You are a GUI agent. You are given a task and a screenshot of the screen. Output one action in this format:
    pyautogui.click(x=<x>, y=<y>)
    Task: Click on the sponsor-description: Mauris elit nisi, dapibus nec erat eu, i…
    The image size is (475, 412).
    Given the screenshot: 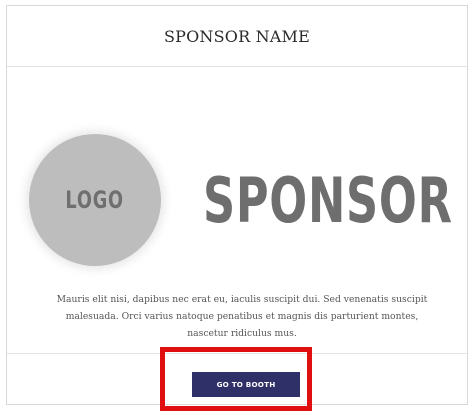 What is the action you would take?
    pyautogui.click(x=242, y=316)
    